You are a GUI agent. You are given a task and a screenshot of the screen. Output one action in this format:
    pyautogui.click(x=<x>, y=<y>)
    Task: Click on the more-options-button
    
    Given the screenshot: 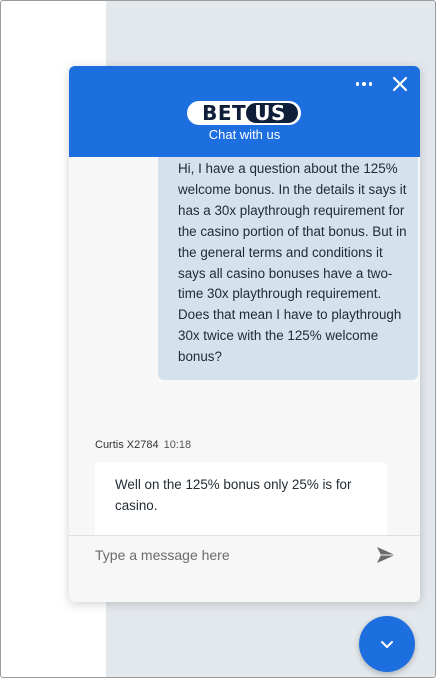 What is the action you would take?
    pyautogui.click(x=364, y=84)
    